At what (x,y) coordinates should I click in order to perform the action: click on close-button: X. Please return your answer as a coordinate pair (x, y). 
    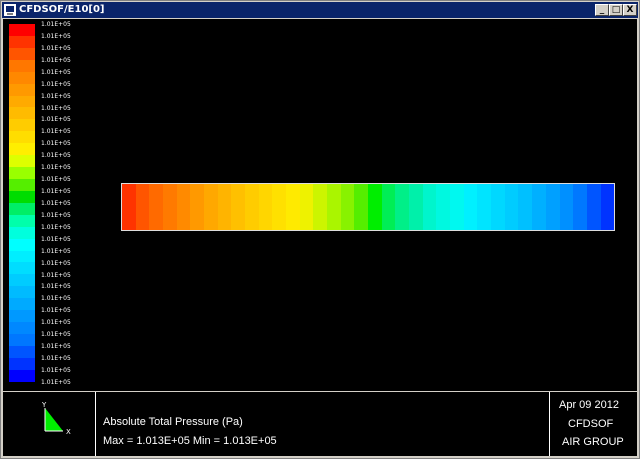
    Looking at the image, I should click on (630, 10).